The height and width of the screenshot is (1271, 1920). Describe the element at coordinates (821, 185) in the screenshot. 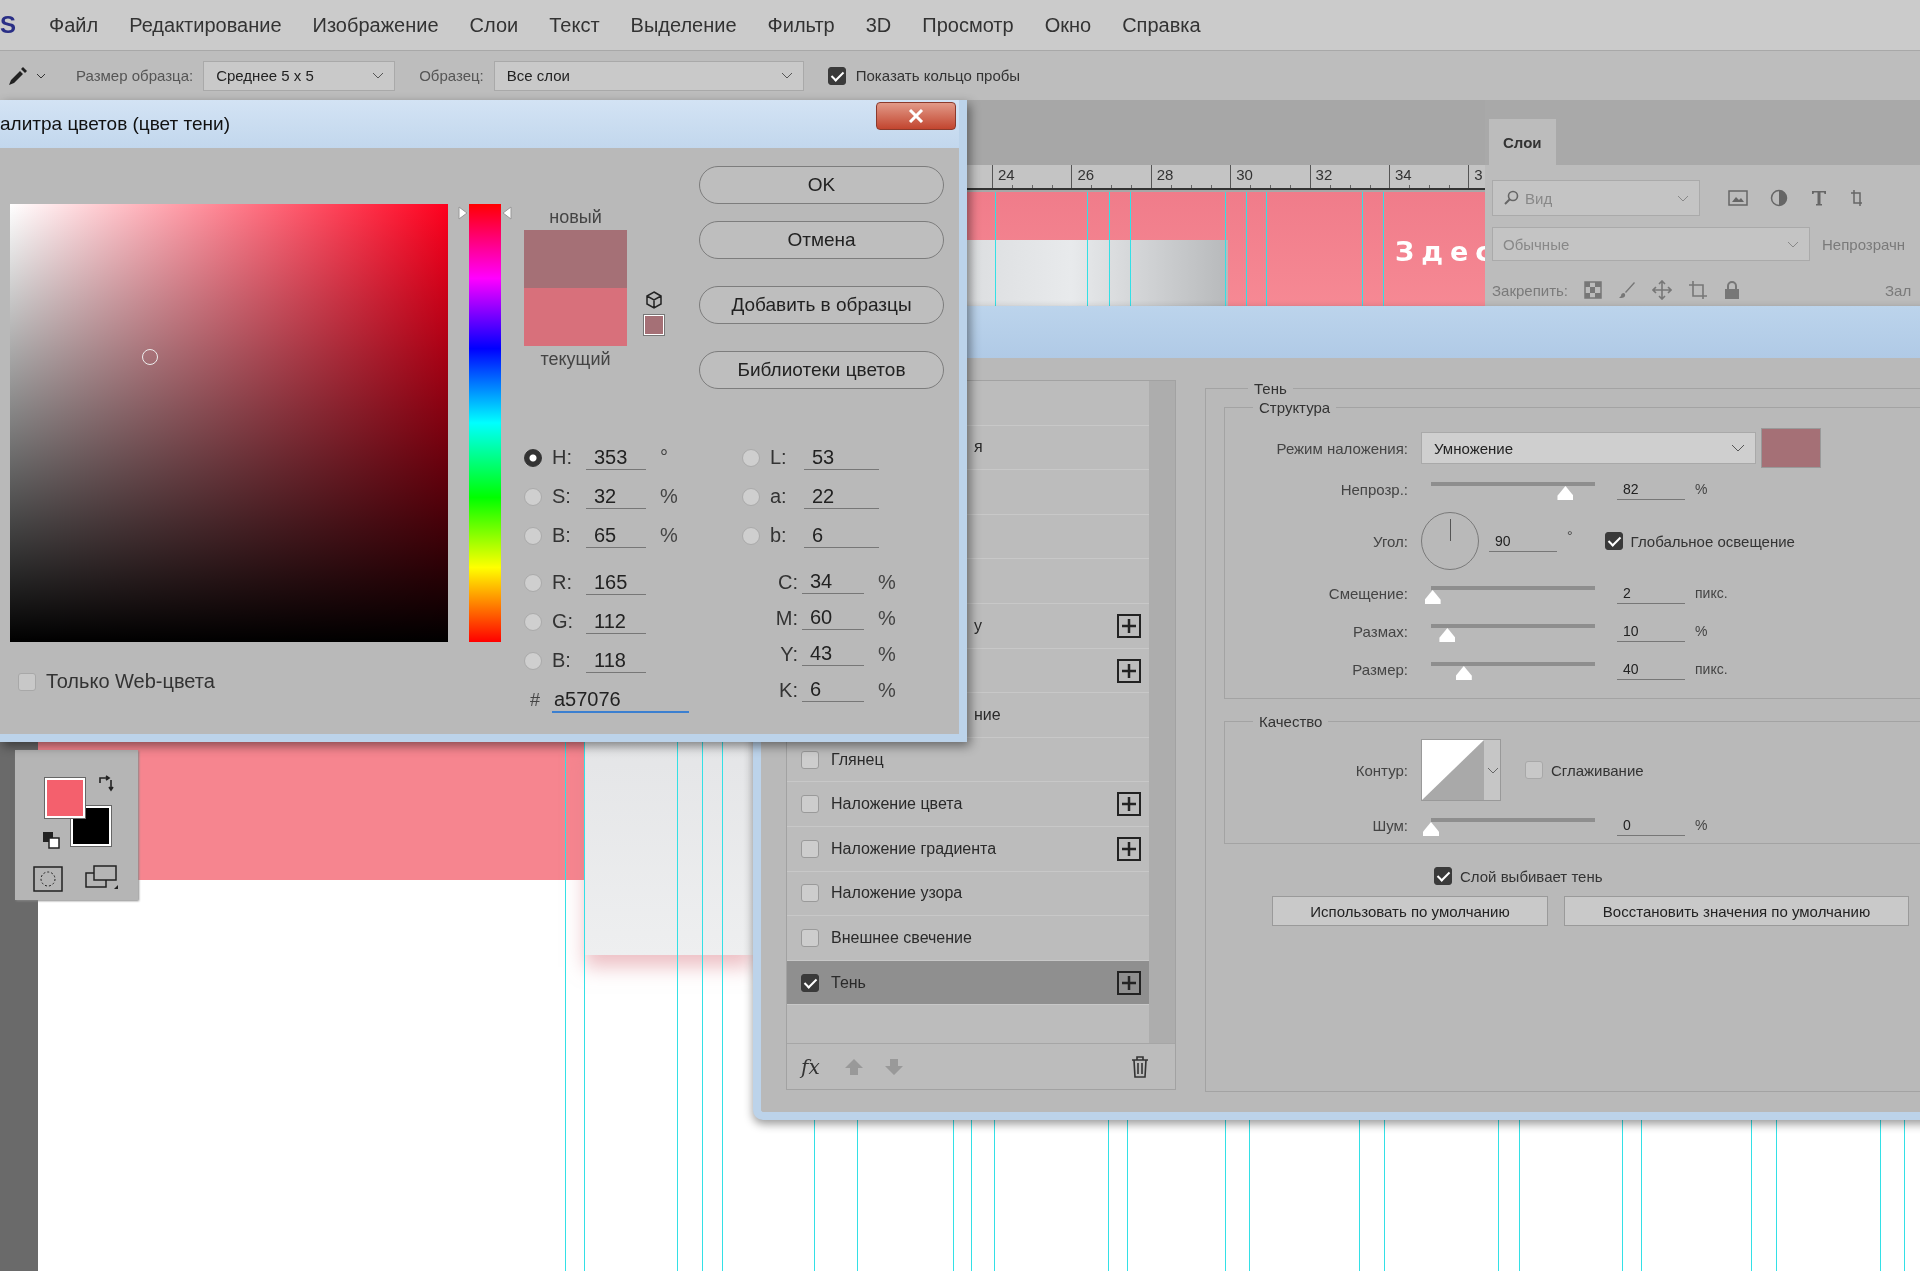

I see `dialog-button: OK` at that location.